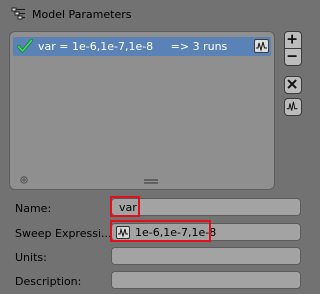  I want to click on sweep-expression-field: 1e-6,1e-7,1e-8, so click(206, 232).